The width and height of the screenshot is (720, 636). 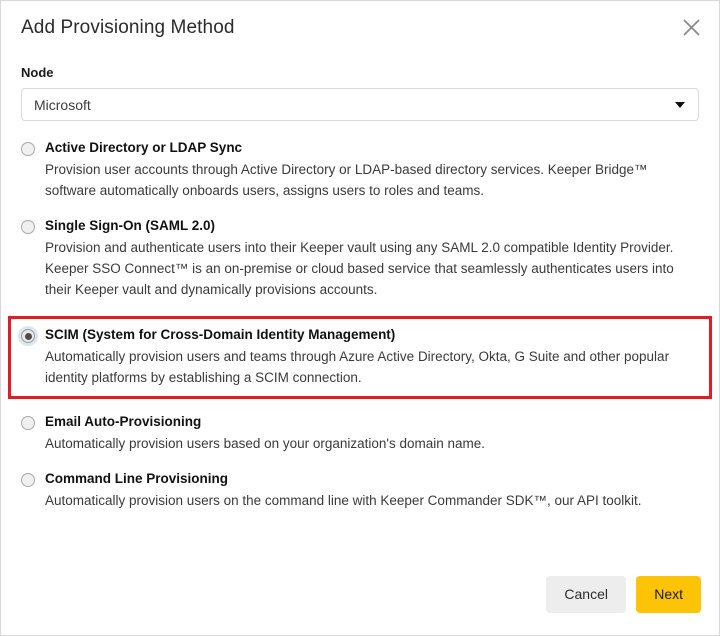 What do you see at coordinates (586, 594) in the screenshot?
I see `cancel-button: Cancel` at bounding box center [586, 594].